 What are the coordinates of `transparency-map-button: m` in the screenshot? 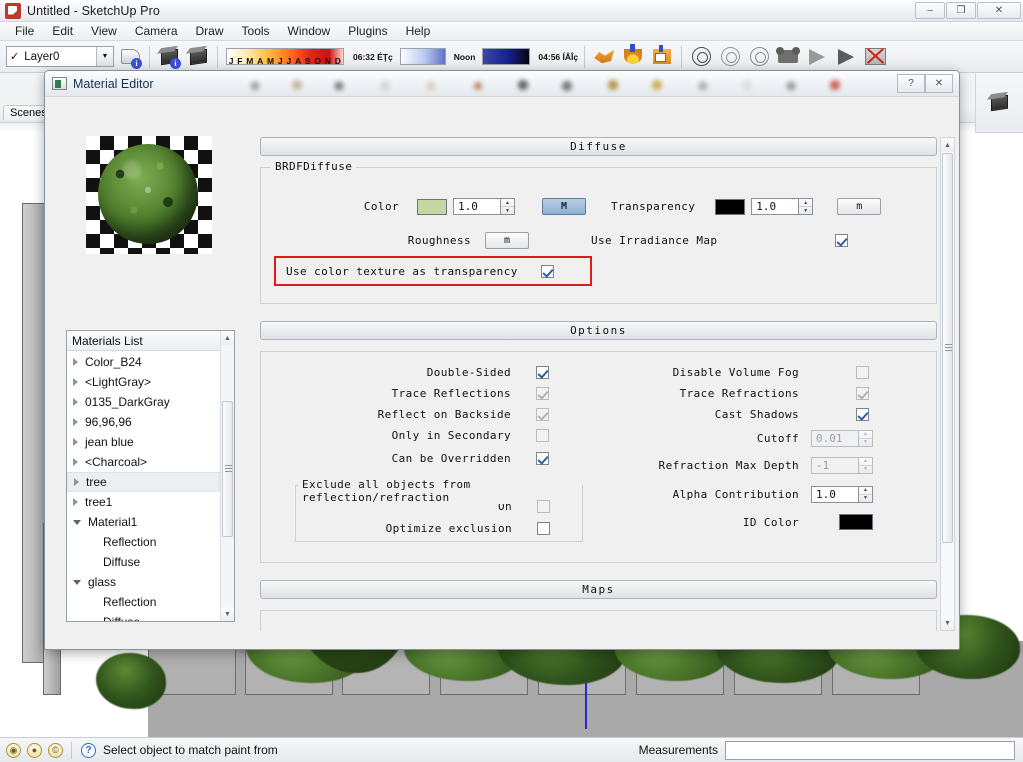 It's located at (859, 206).